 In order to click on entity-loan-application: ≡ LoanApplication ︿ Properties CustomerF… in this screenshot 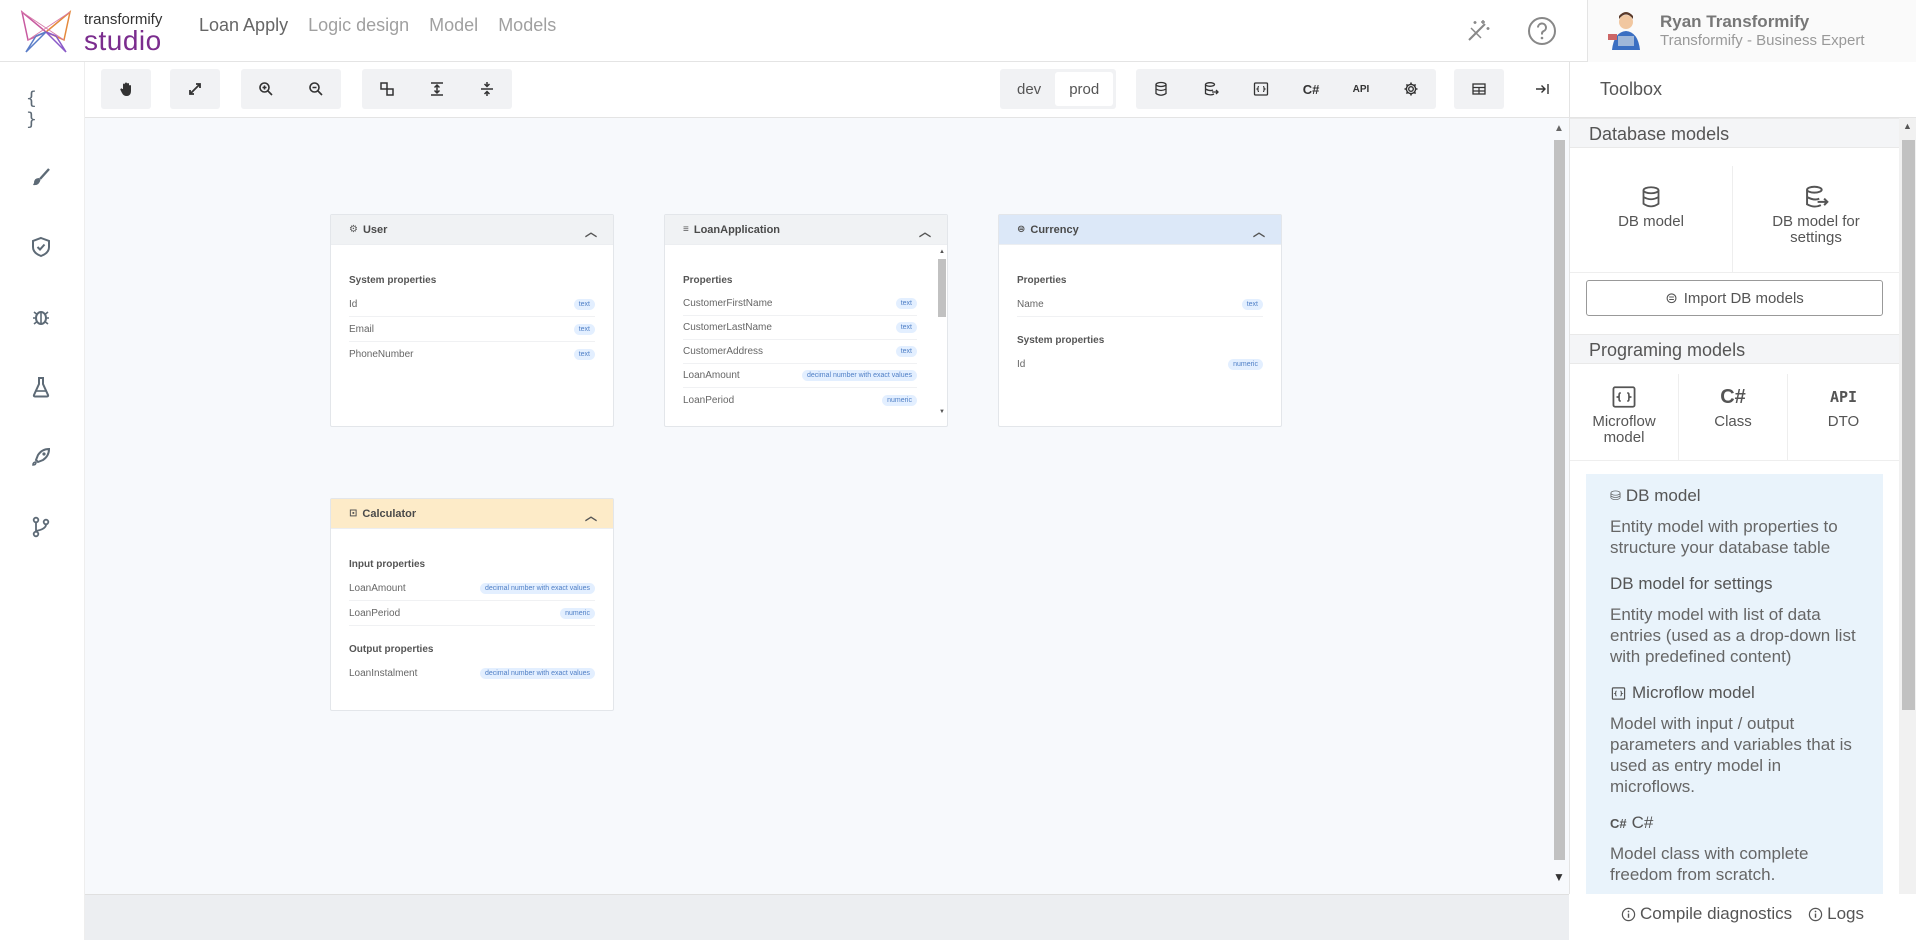, I will do `click(806, 320)`.